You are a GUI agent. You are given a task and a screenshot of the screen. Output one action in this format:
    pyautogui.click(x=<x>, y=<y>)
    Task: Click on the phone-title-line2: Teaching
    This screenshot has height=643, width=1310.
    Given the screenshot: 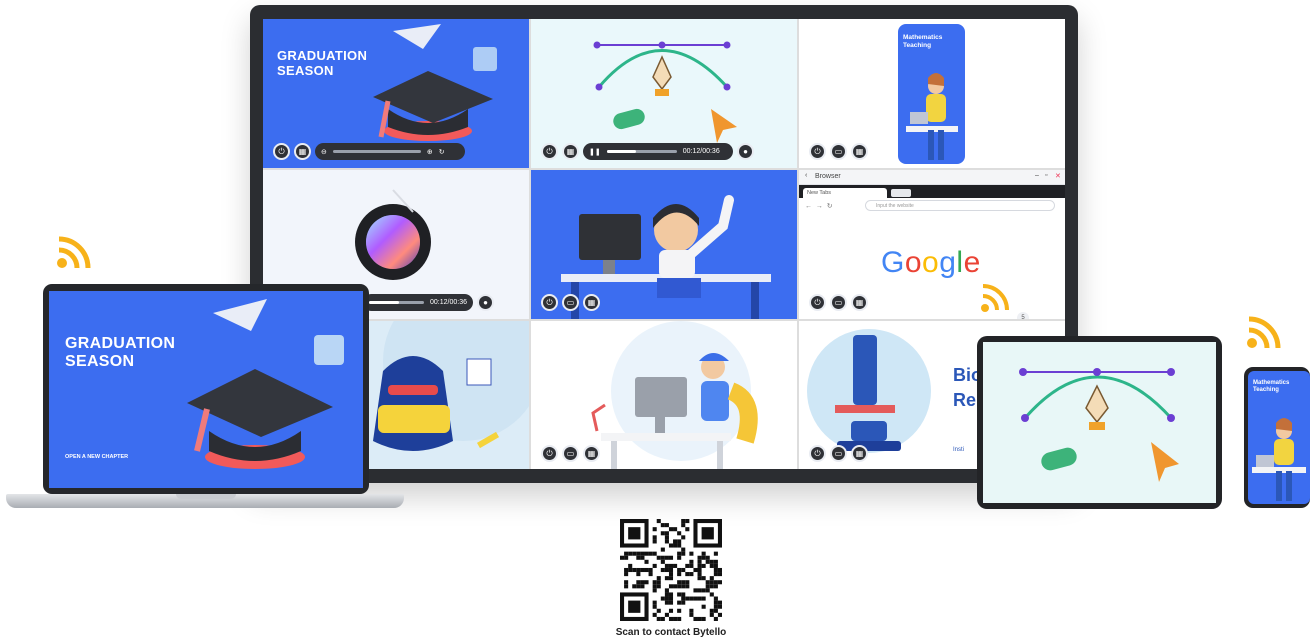 What is the action you would take?
    pyautogui.click(x=1266, y=390)
    